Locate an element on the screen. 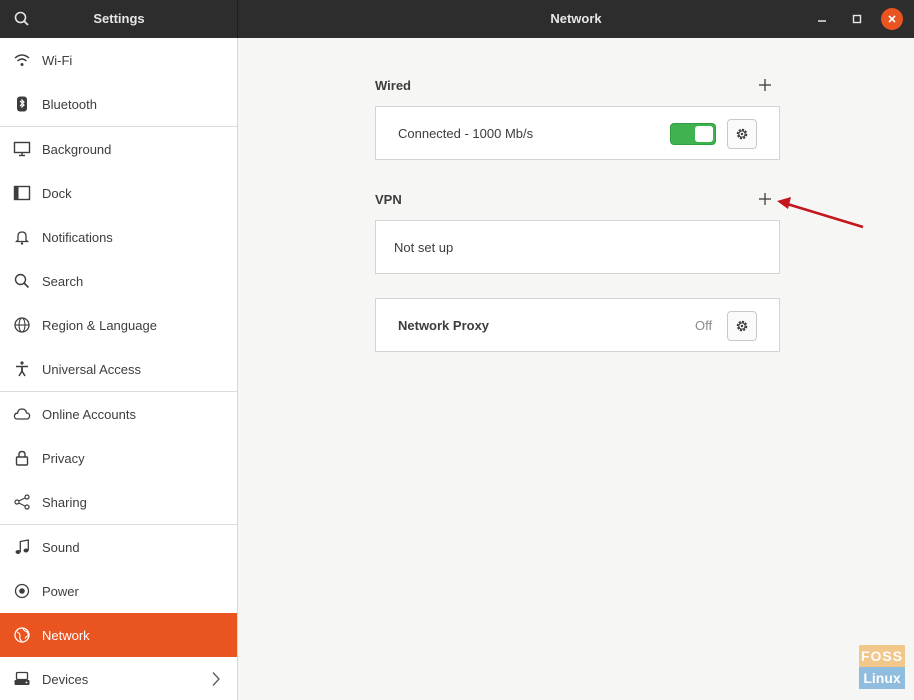 The width and height of the screenshot is (914, 700). maximize-icon is located at coordinates (857, 19).